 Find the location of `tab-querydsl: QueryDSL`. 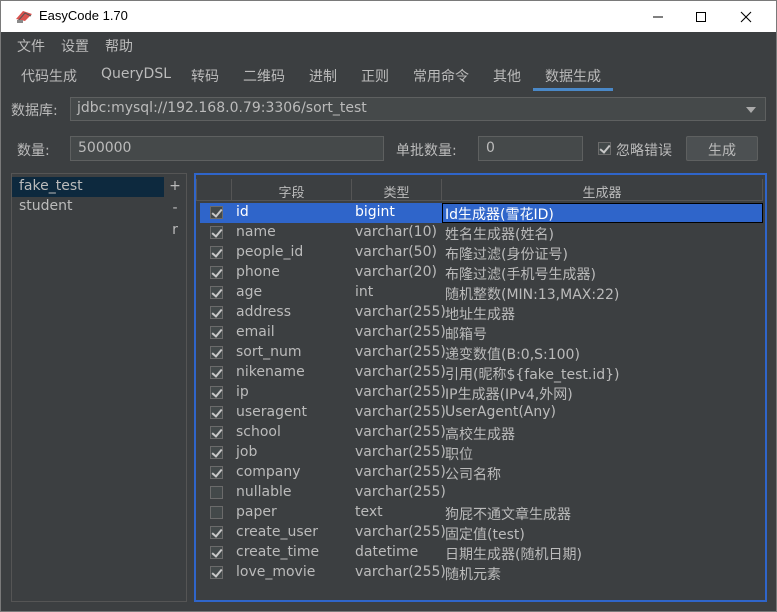

tab-querydsl: QueryDSL is located at coordinates (136, 74).